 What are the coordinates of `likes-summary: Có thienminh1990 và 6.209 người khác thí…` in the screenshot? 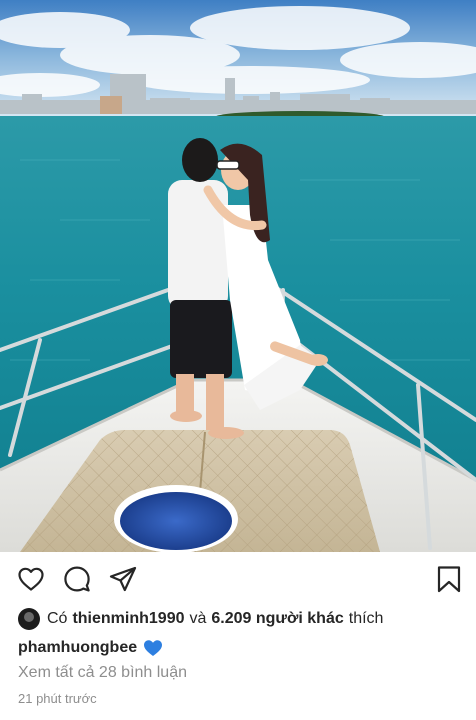 It's located at (200, 619).